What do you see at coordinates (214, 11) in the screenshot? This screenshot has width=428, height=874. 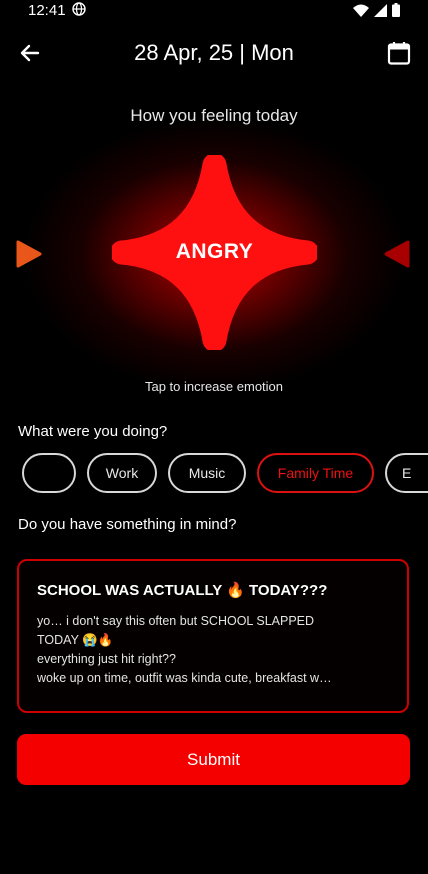 I see `status-bar: 12:41` at bounding box center [214, 11].